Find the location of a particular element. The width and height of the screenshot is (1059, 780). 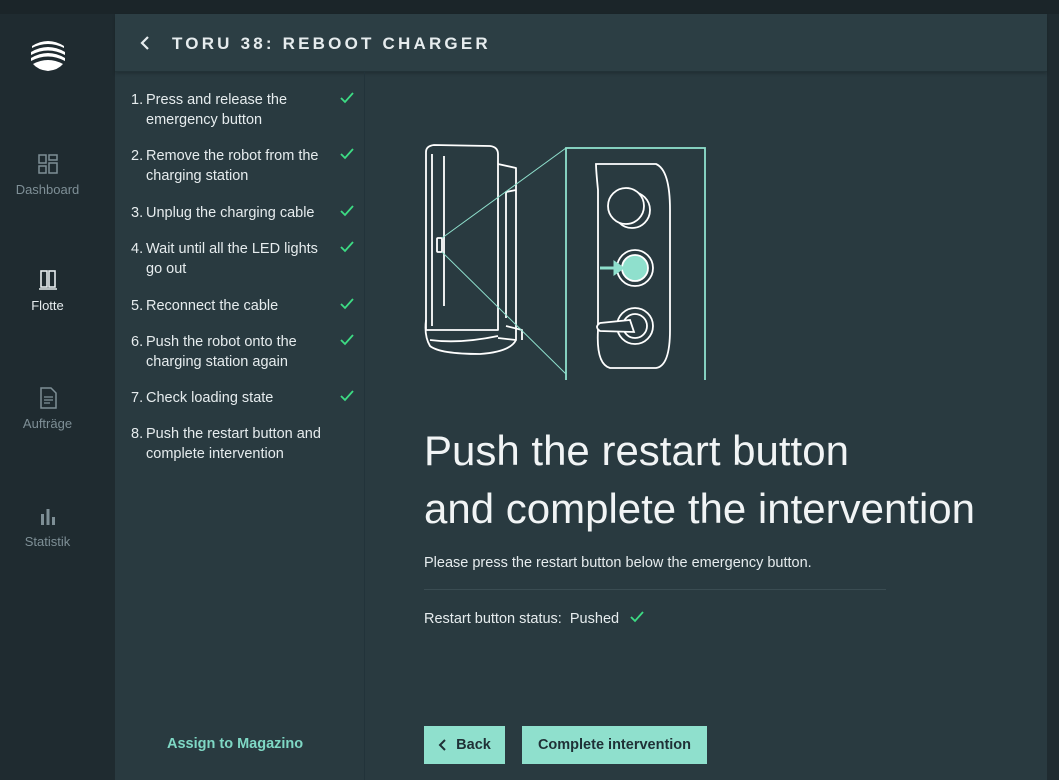

complete-button-label: Complete intervention is located at coordinates (614, 745).